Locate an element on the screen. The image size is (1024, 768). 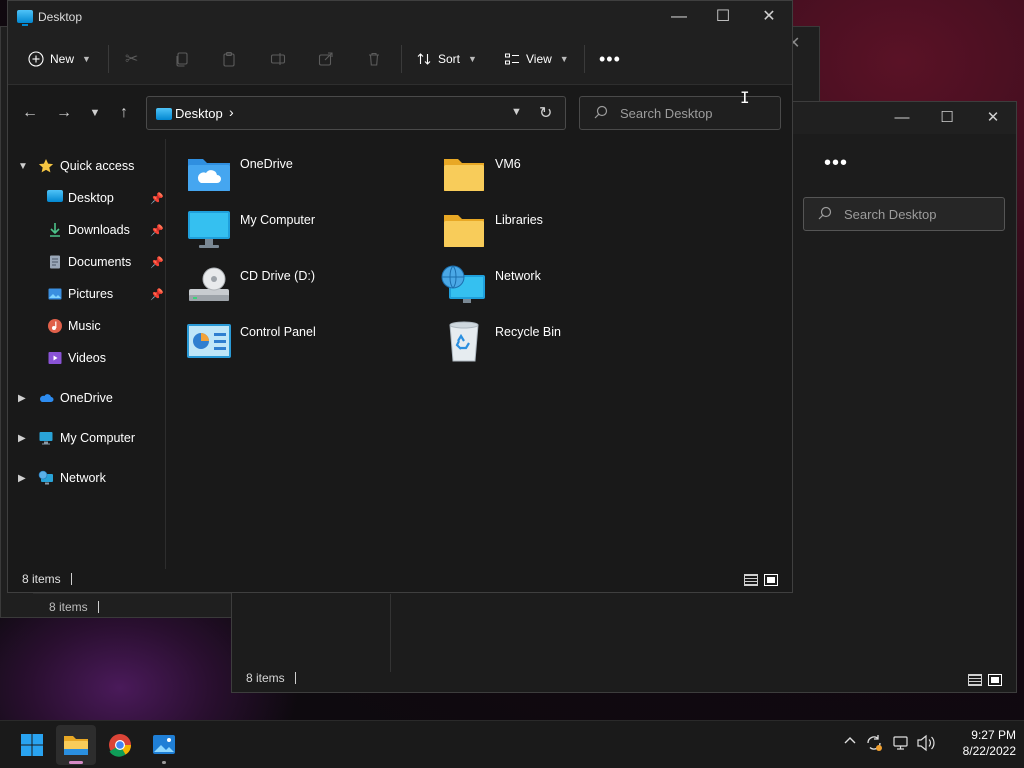
sidebar-item-music: Music is located at coordinates (87, 326).